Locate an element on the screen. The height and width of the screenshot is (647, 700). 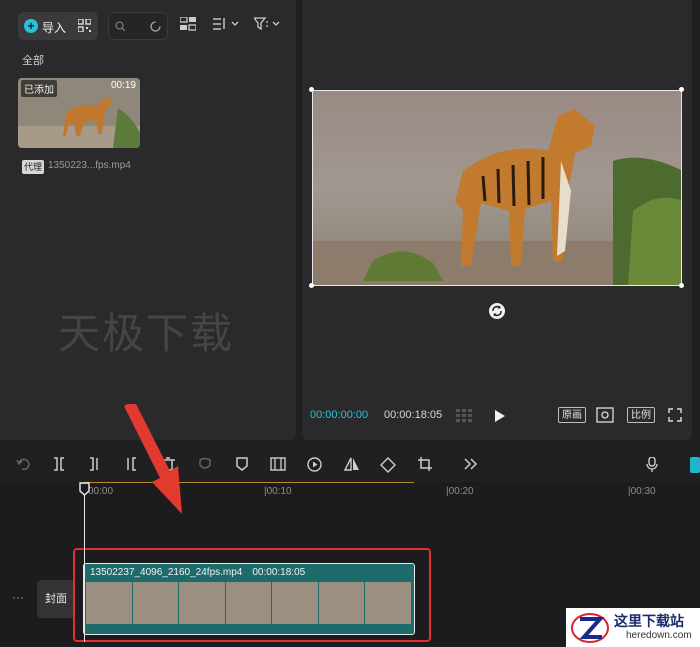
original-quality-button: 原画 is located at coordinates (572, 415).